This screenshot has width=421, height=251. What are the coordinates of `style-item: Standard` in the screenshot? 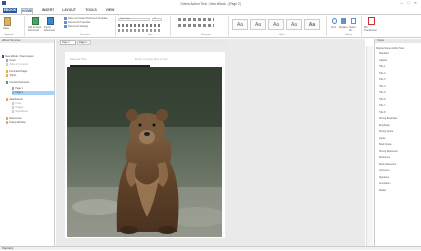 It's located at (384, 54).